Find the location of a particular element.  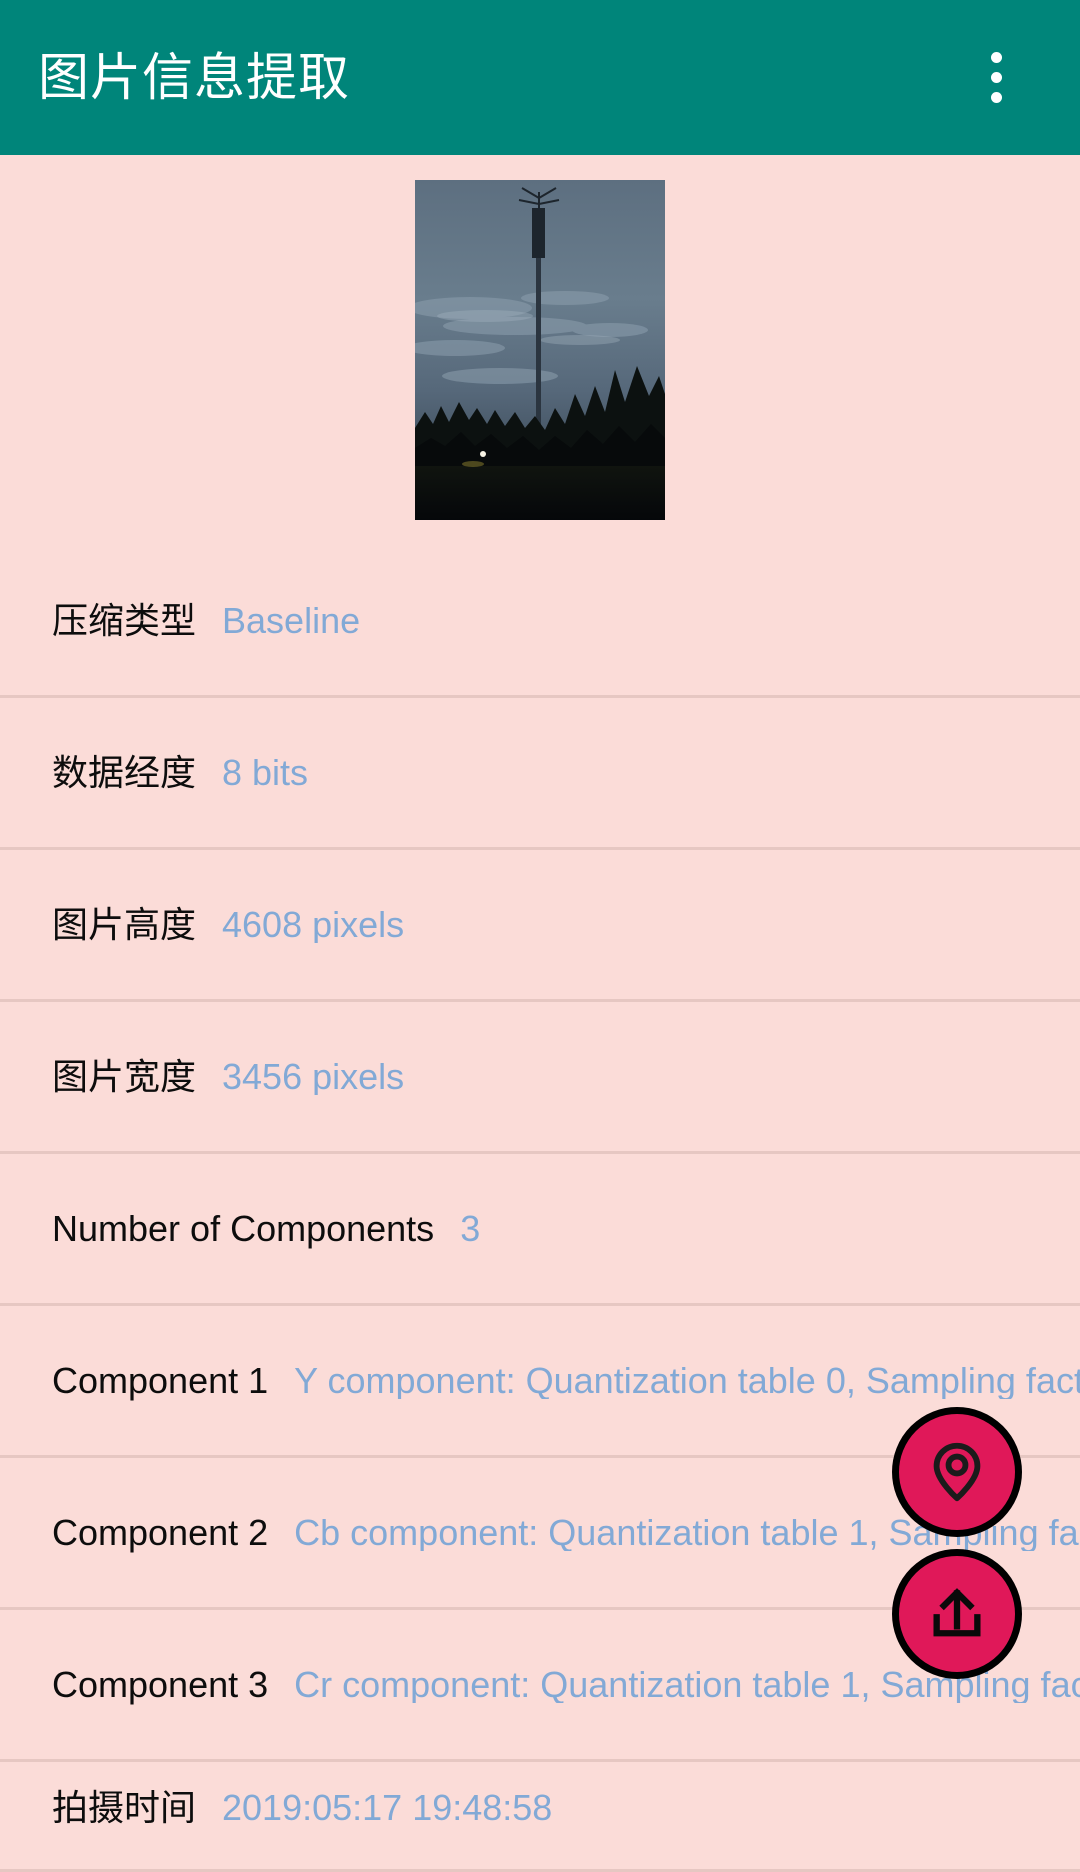

app-title: 图片信息提取 is located at coordinates (194, 77).